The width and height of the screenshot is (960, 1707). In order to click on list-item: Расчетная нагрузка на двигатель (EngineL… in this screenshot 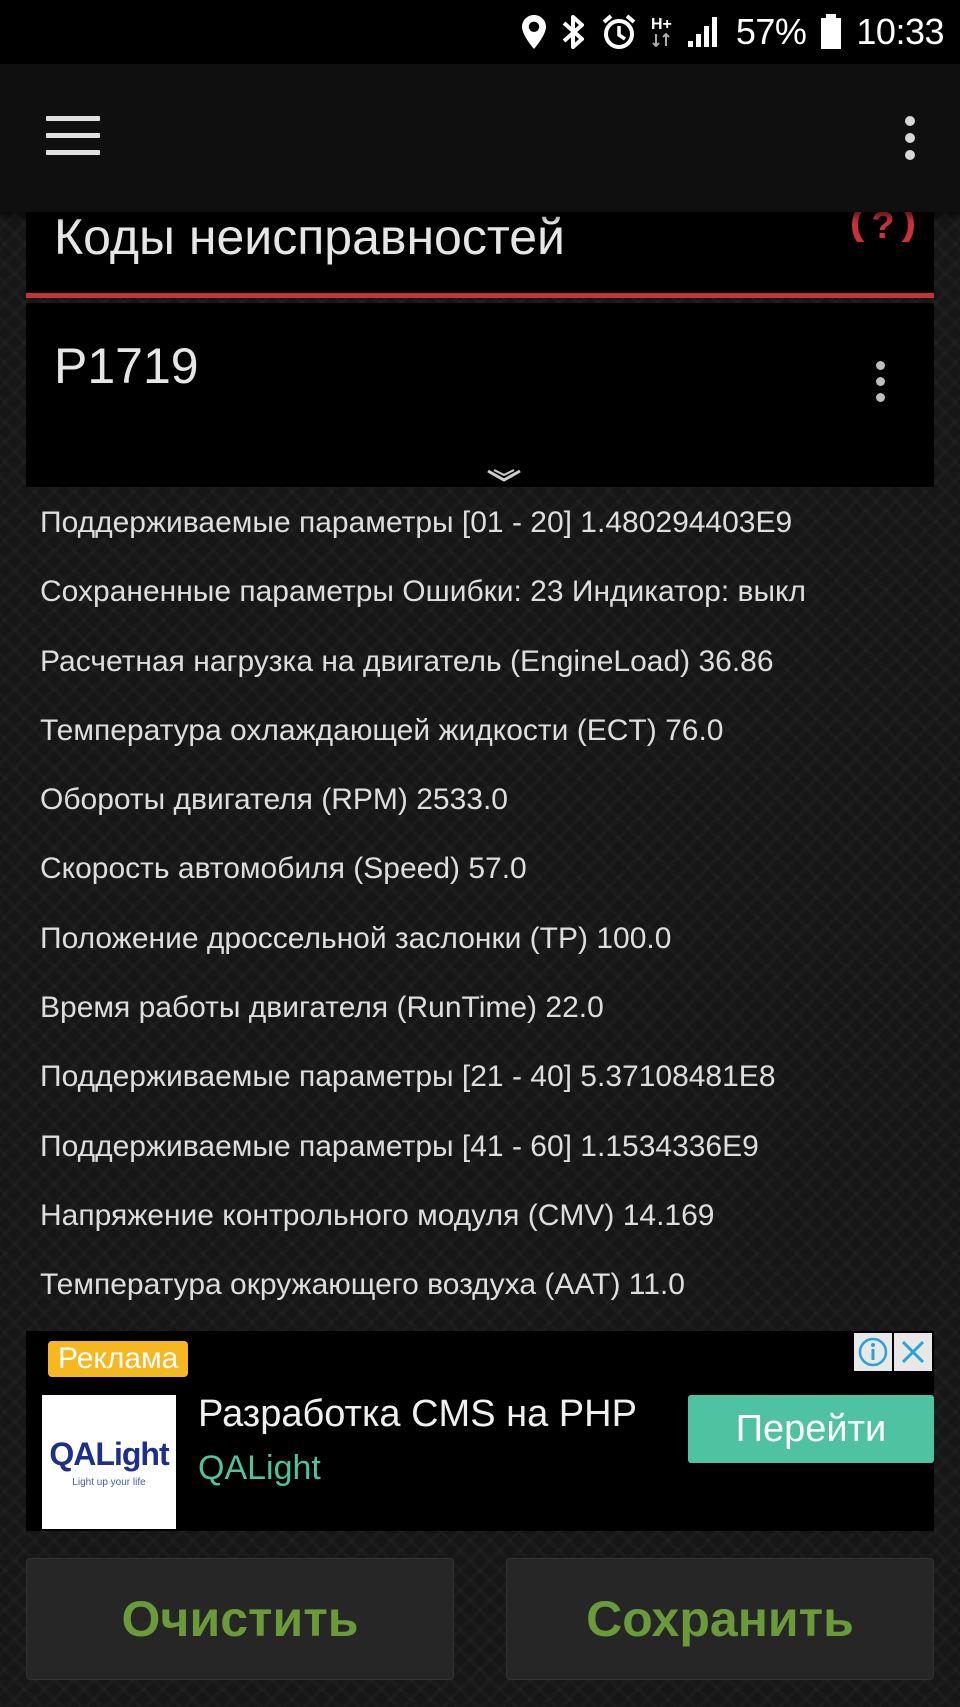, I will do `click(407, 661)`.